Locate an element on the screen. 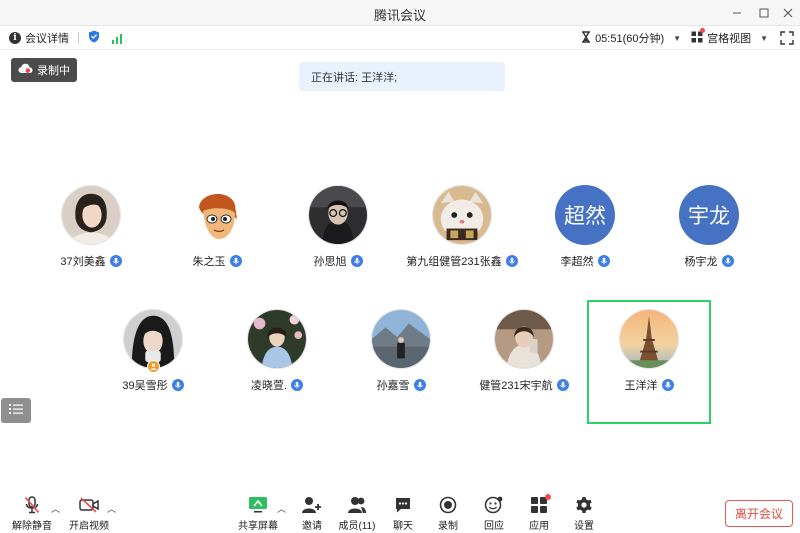 The height and width of the screenshot is (533, 800). start-video-button: 开启视频 is located at coordinates (89, 514).